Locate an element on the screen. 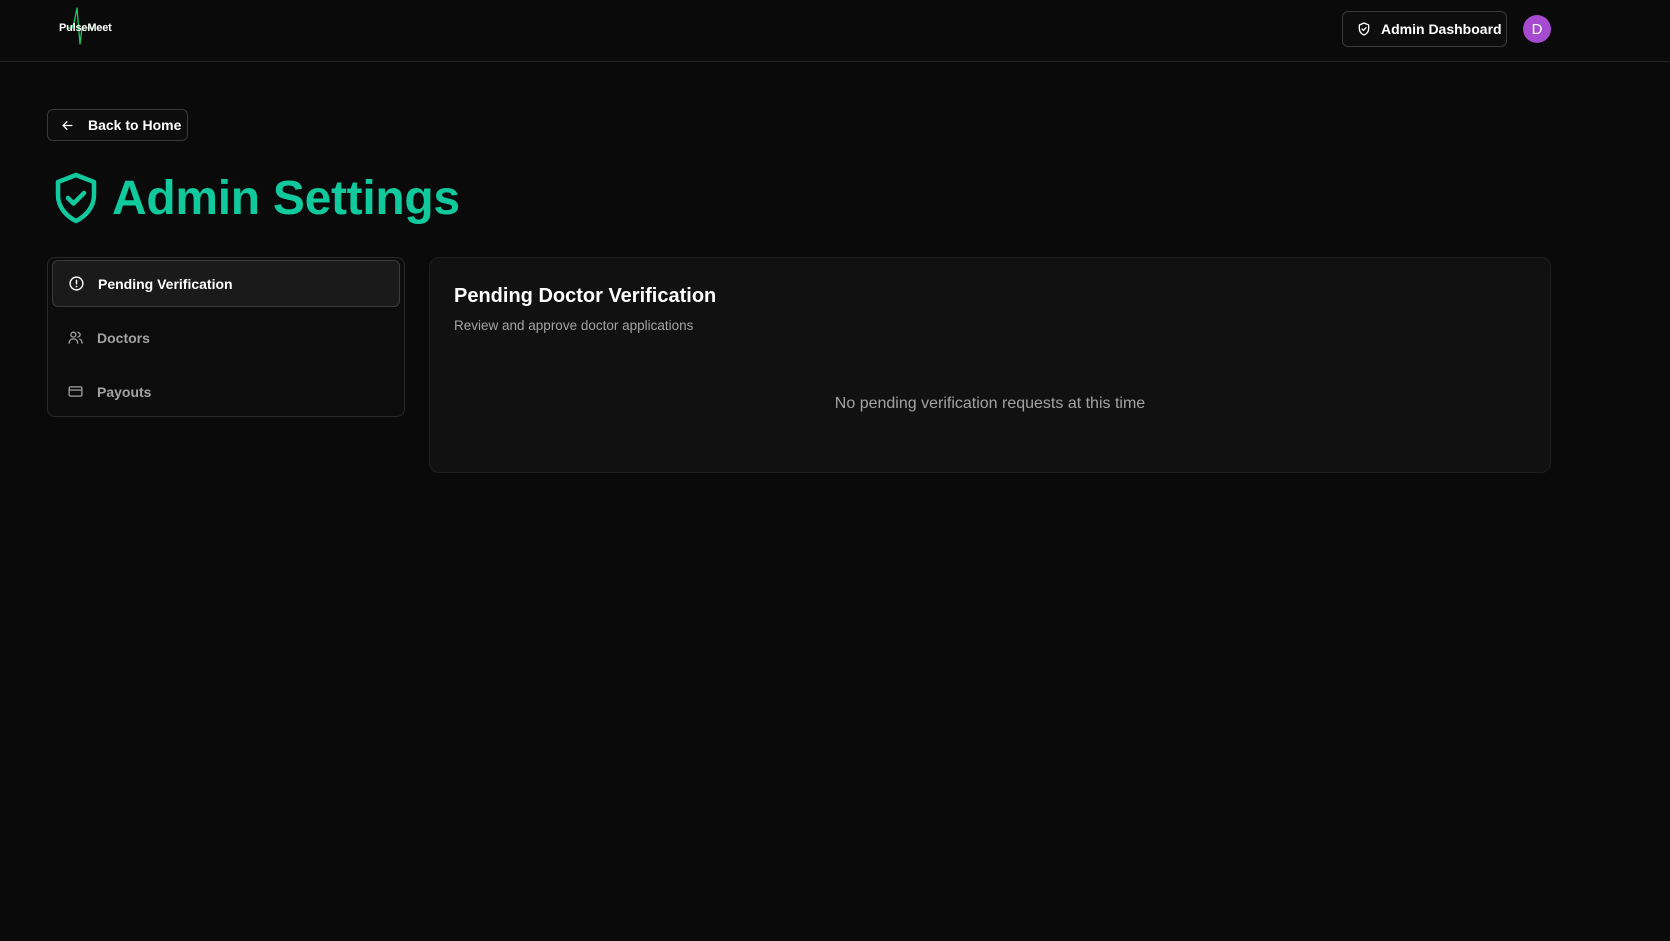 The width and height of the screenshot is (1670, 941). back-to-home-button: Back to Home is located at coordinates (117, 125).